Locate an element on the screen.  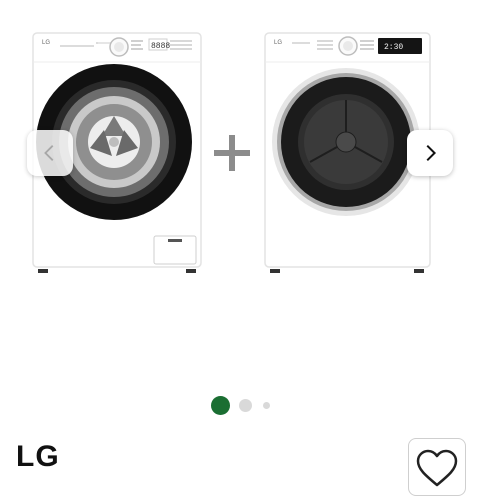
favorite-button is located at coordinates (437, 467).